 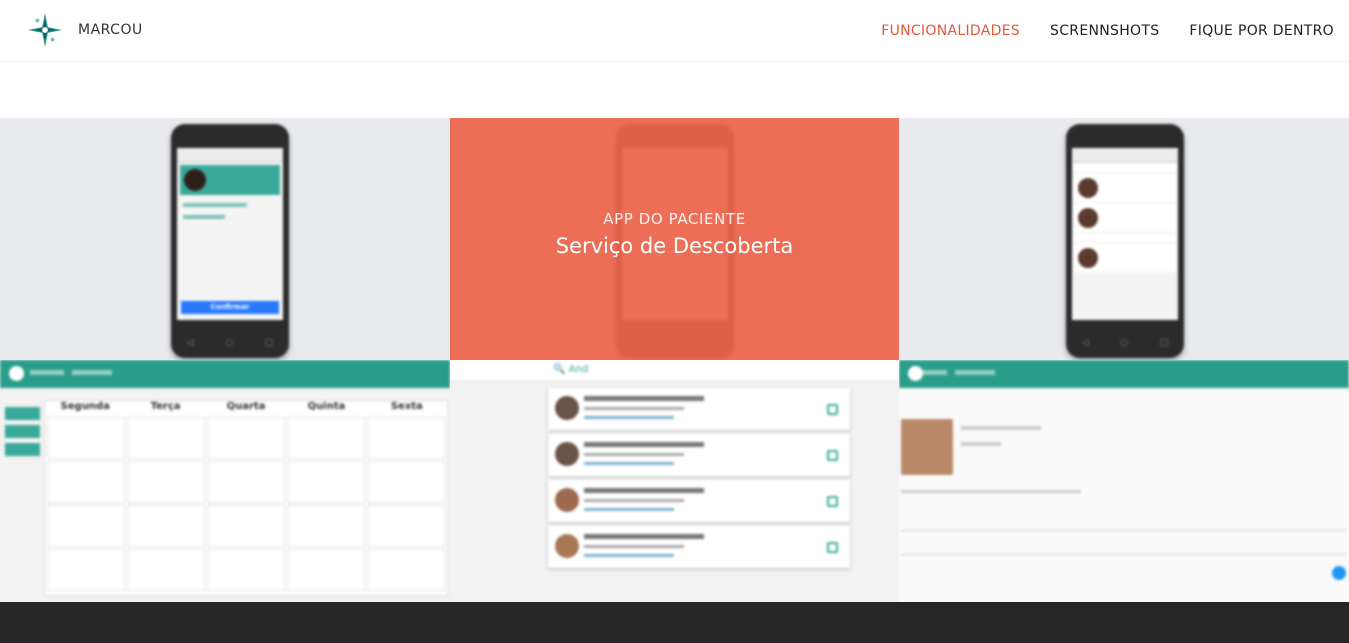 I want to click on phone-screen: Confirmar, so click(x=230, y=234).